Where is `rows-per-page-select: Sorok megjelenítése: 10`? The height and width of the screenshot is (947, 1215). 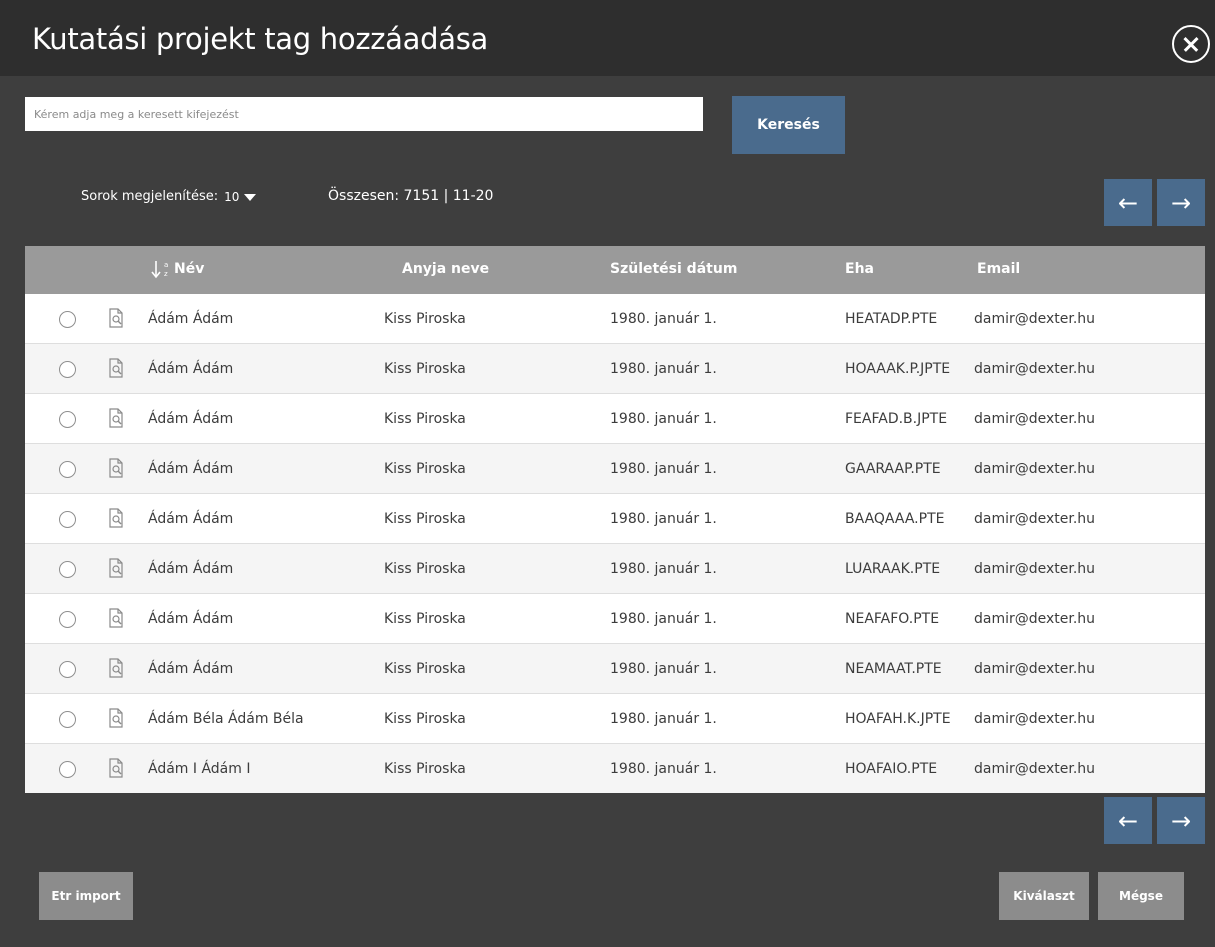
rows-per-page-select: Sorok megjelenítése: 10 is located at coordinates (169, 196).